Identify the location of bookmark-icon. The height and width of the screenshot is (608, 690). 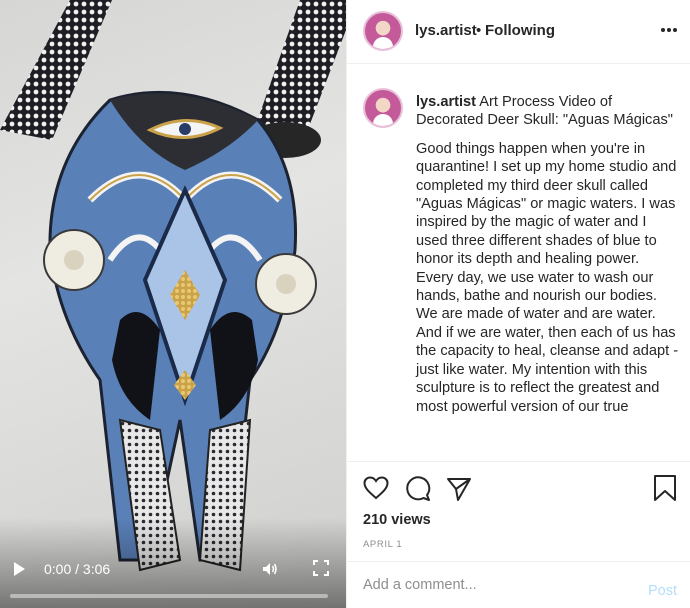
(665, 488).